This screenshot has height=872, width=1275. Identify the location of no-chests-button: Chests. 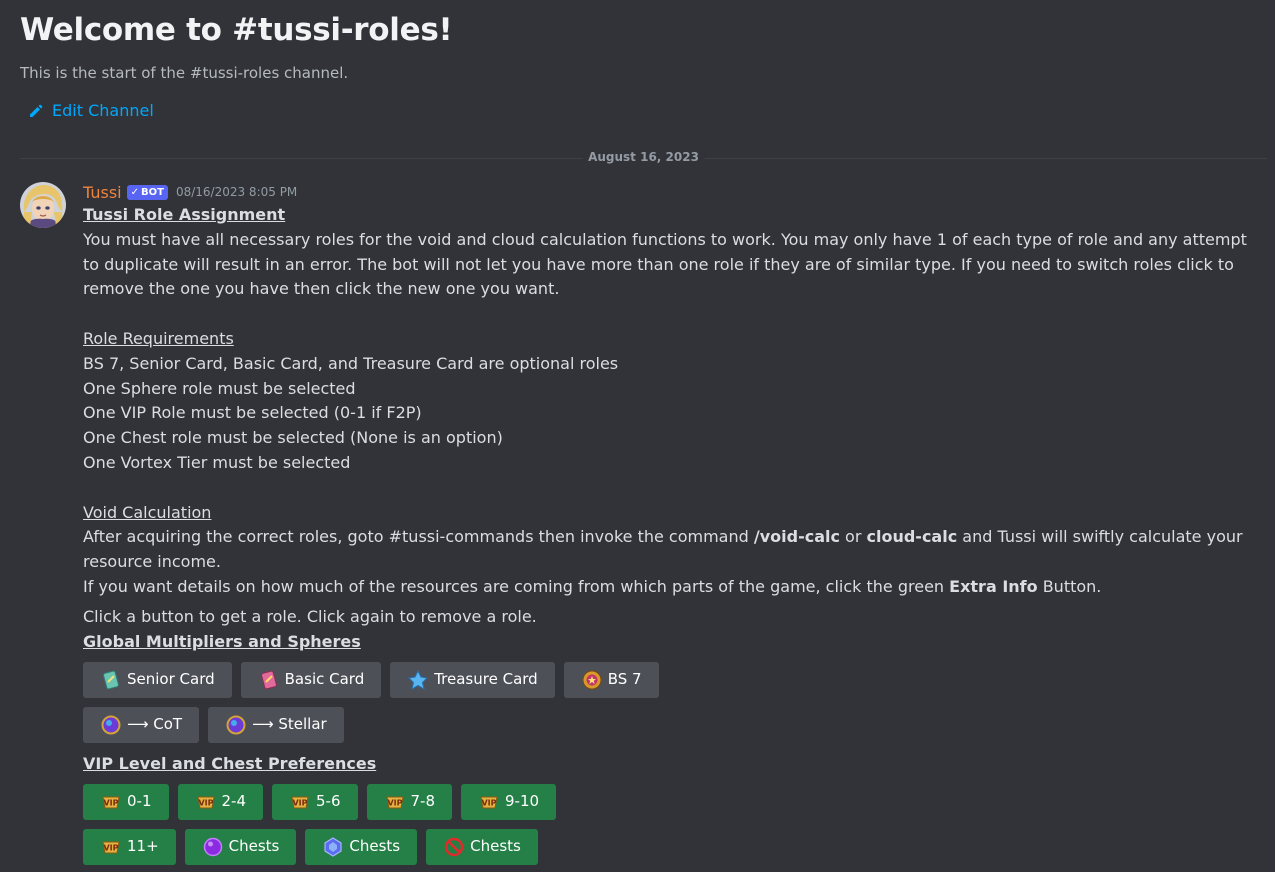
(482, 846).